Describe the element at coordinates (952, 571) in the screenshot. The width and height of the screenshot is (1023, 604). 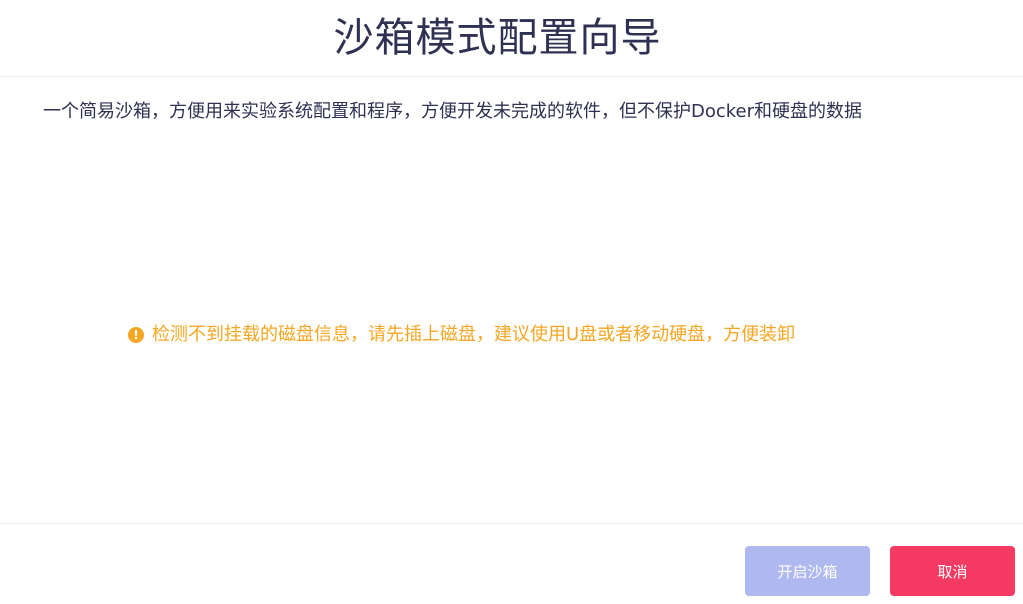
I see `cancel-button: 取消` at that location.